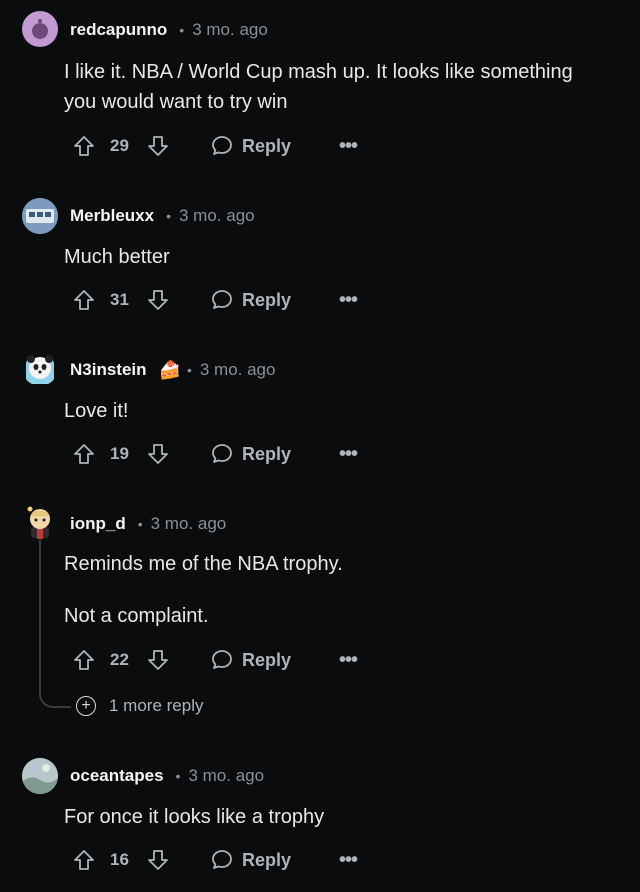 Image resolution: width=640 pixels, height=892 pixels. What do you see at coordinates (194, 817) in the screenshot?
I see `comment-text: For once it looks like a trophy` at bounding box center [194, 817].